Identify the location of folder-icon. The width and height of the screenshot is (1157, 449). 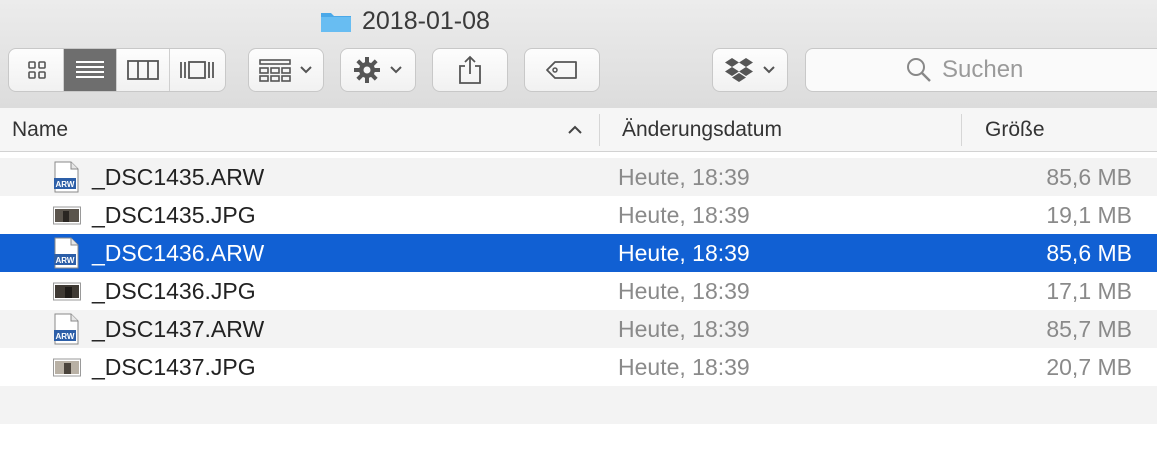
(336, 21).